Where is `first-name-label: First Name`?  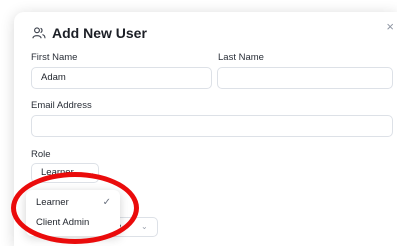
first-name-label: First Name is located at coordinates (54, 57).